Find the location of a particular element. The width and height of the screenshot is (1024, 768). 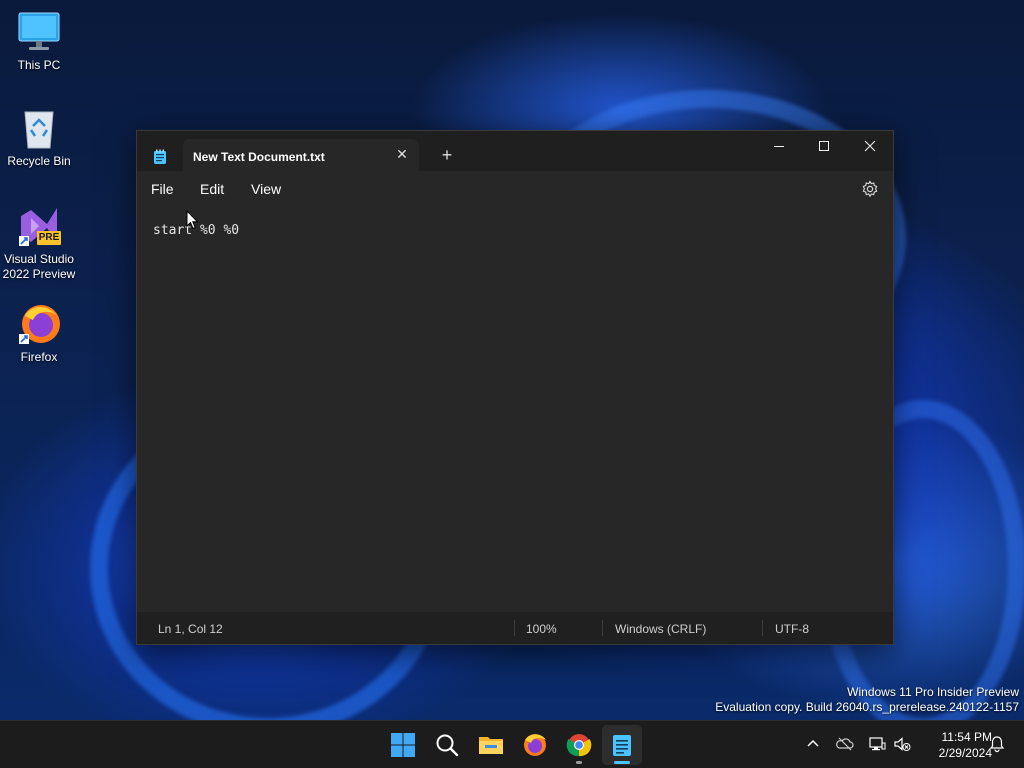

desktop-icon-recycle-bin: Recycle Bin is located at coordinates (39, 137).